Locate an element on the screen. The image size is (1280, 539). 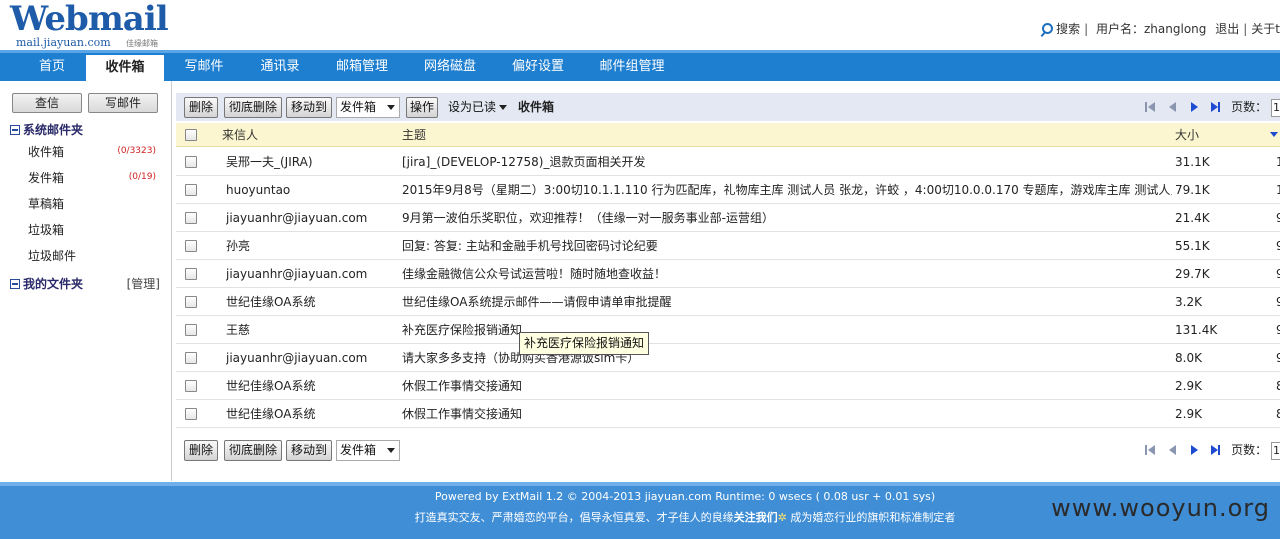
folder-junk: 垃圾邮件 is located at coordinates (52, 255).